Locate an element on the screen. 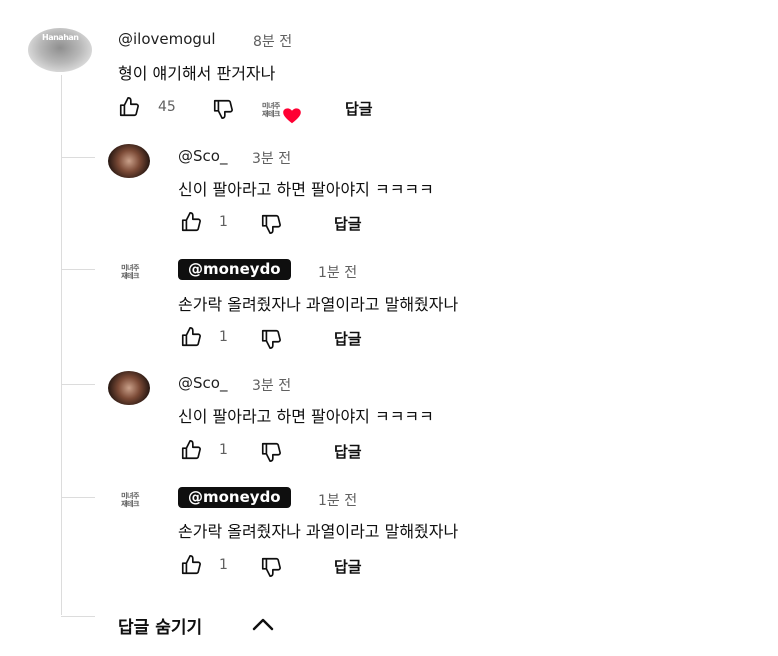  heart-icon is located at coordinates (292, 116).